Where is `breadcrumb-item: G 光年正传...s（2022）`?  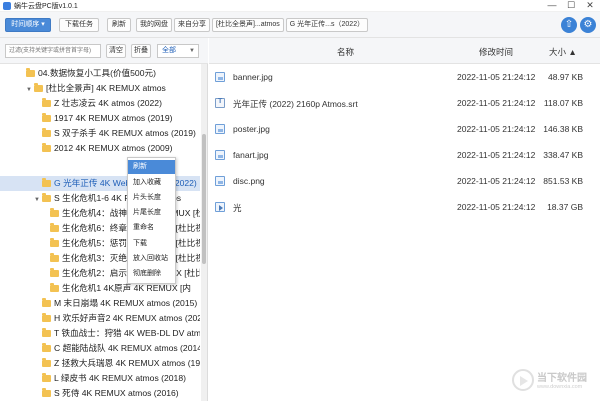 breadcrumb-item: G 光年正传...s（2022） is located at coordinates (327, 25).